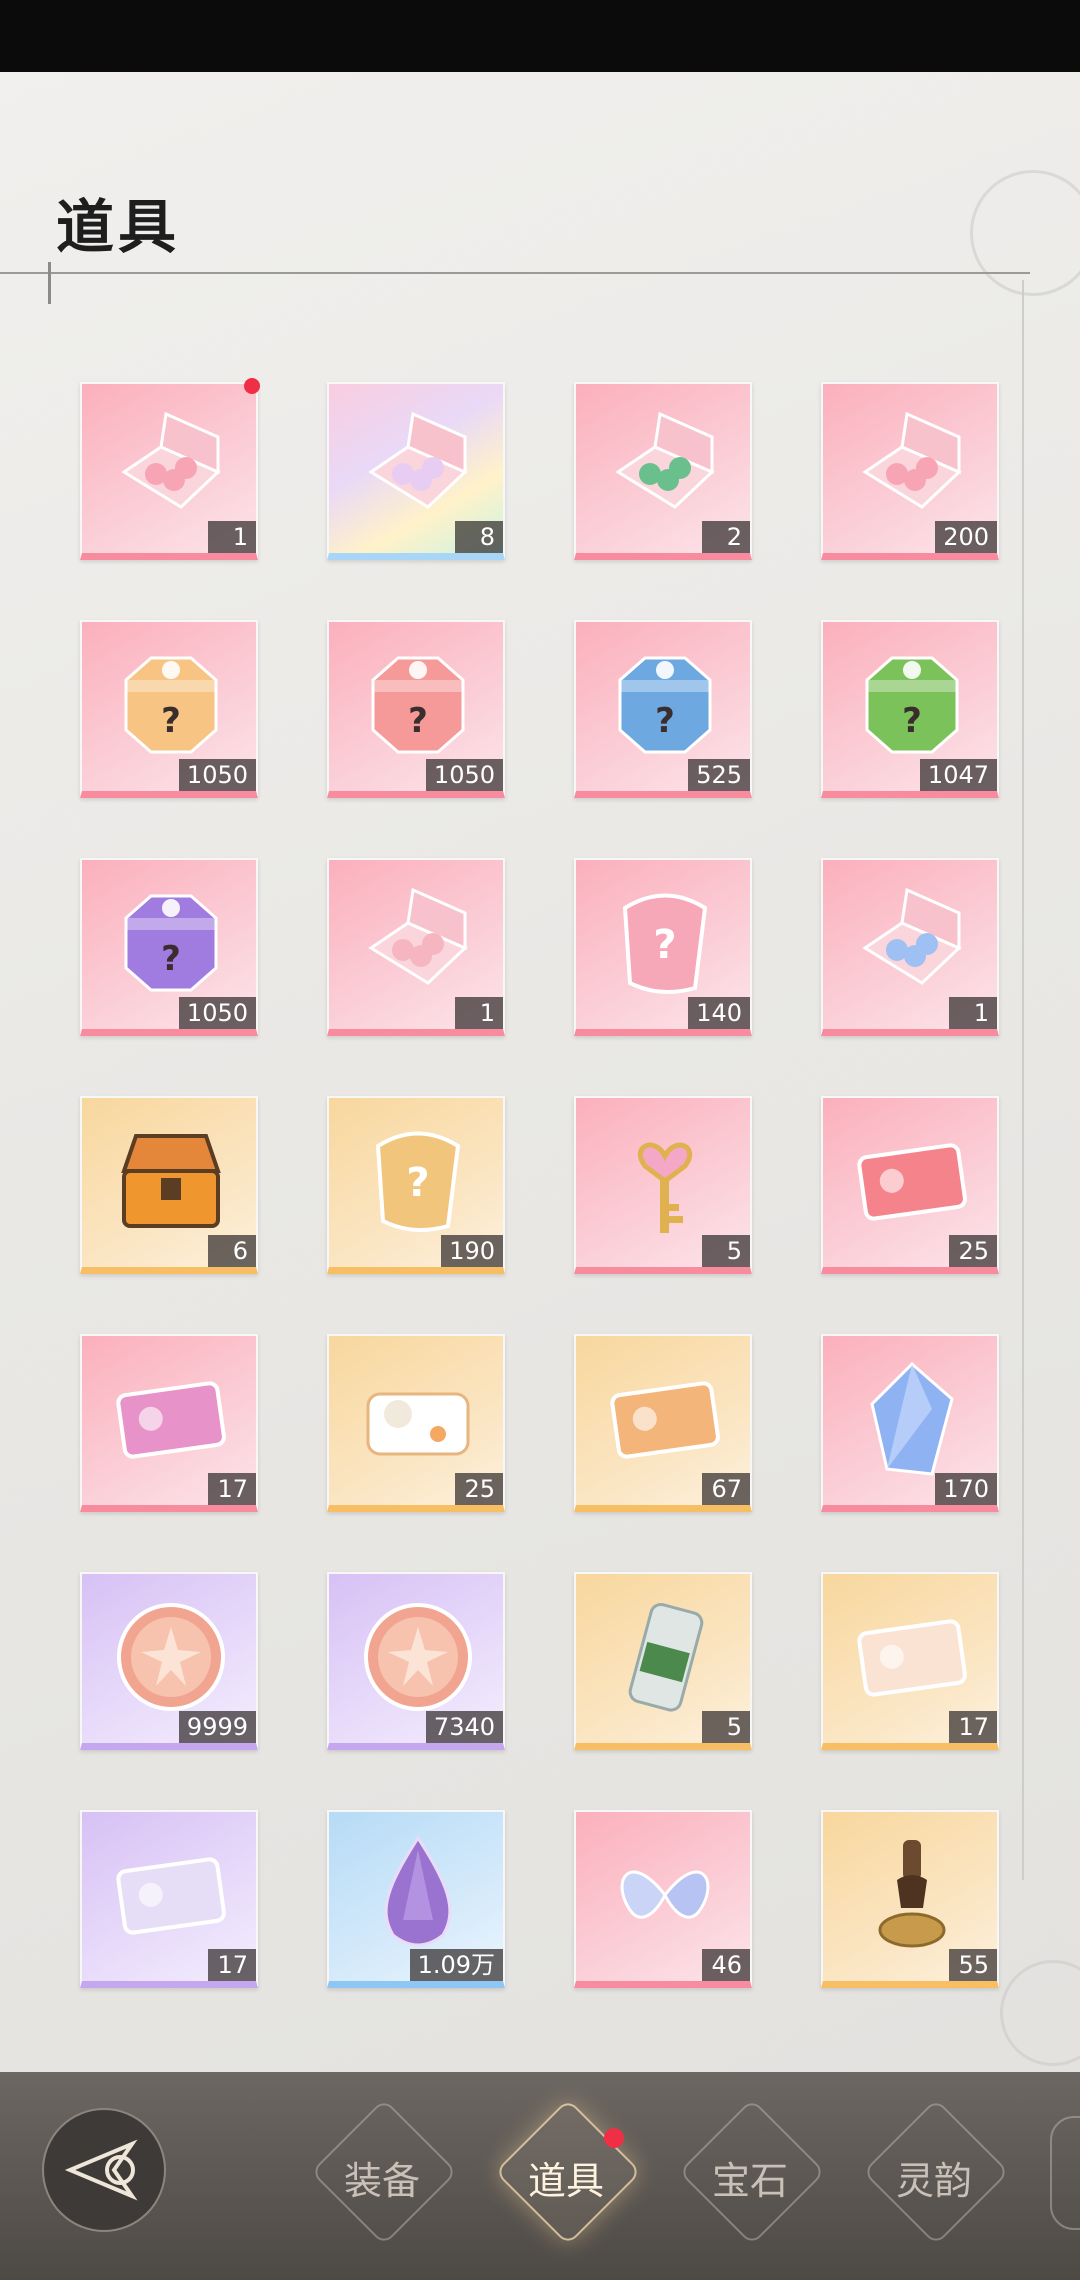 The width and height of the screenshot is (1080, 2280). What do you see at coordinates (665, 705) in the screenshot?
I see `mystery-chest-blue-icon: ?` at bounding box center [665, 705].